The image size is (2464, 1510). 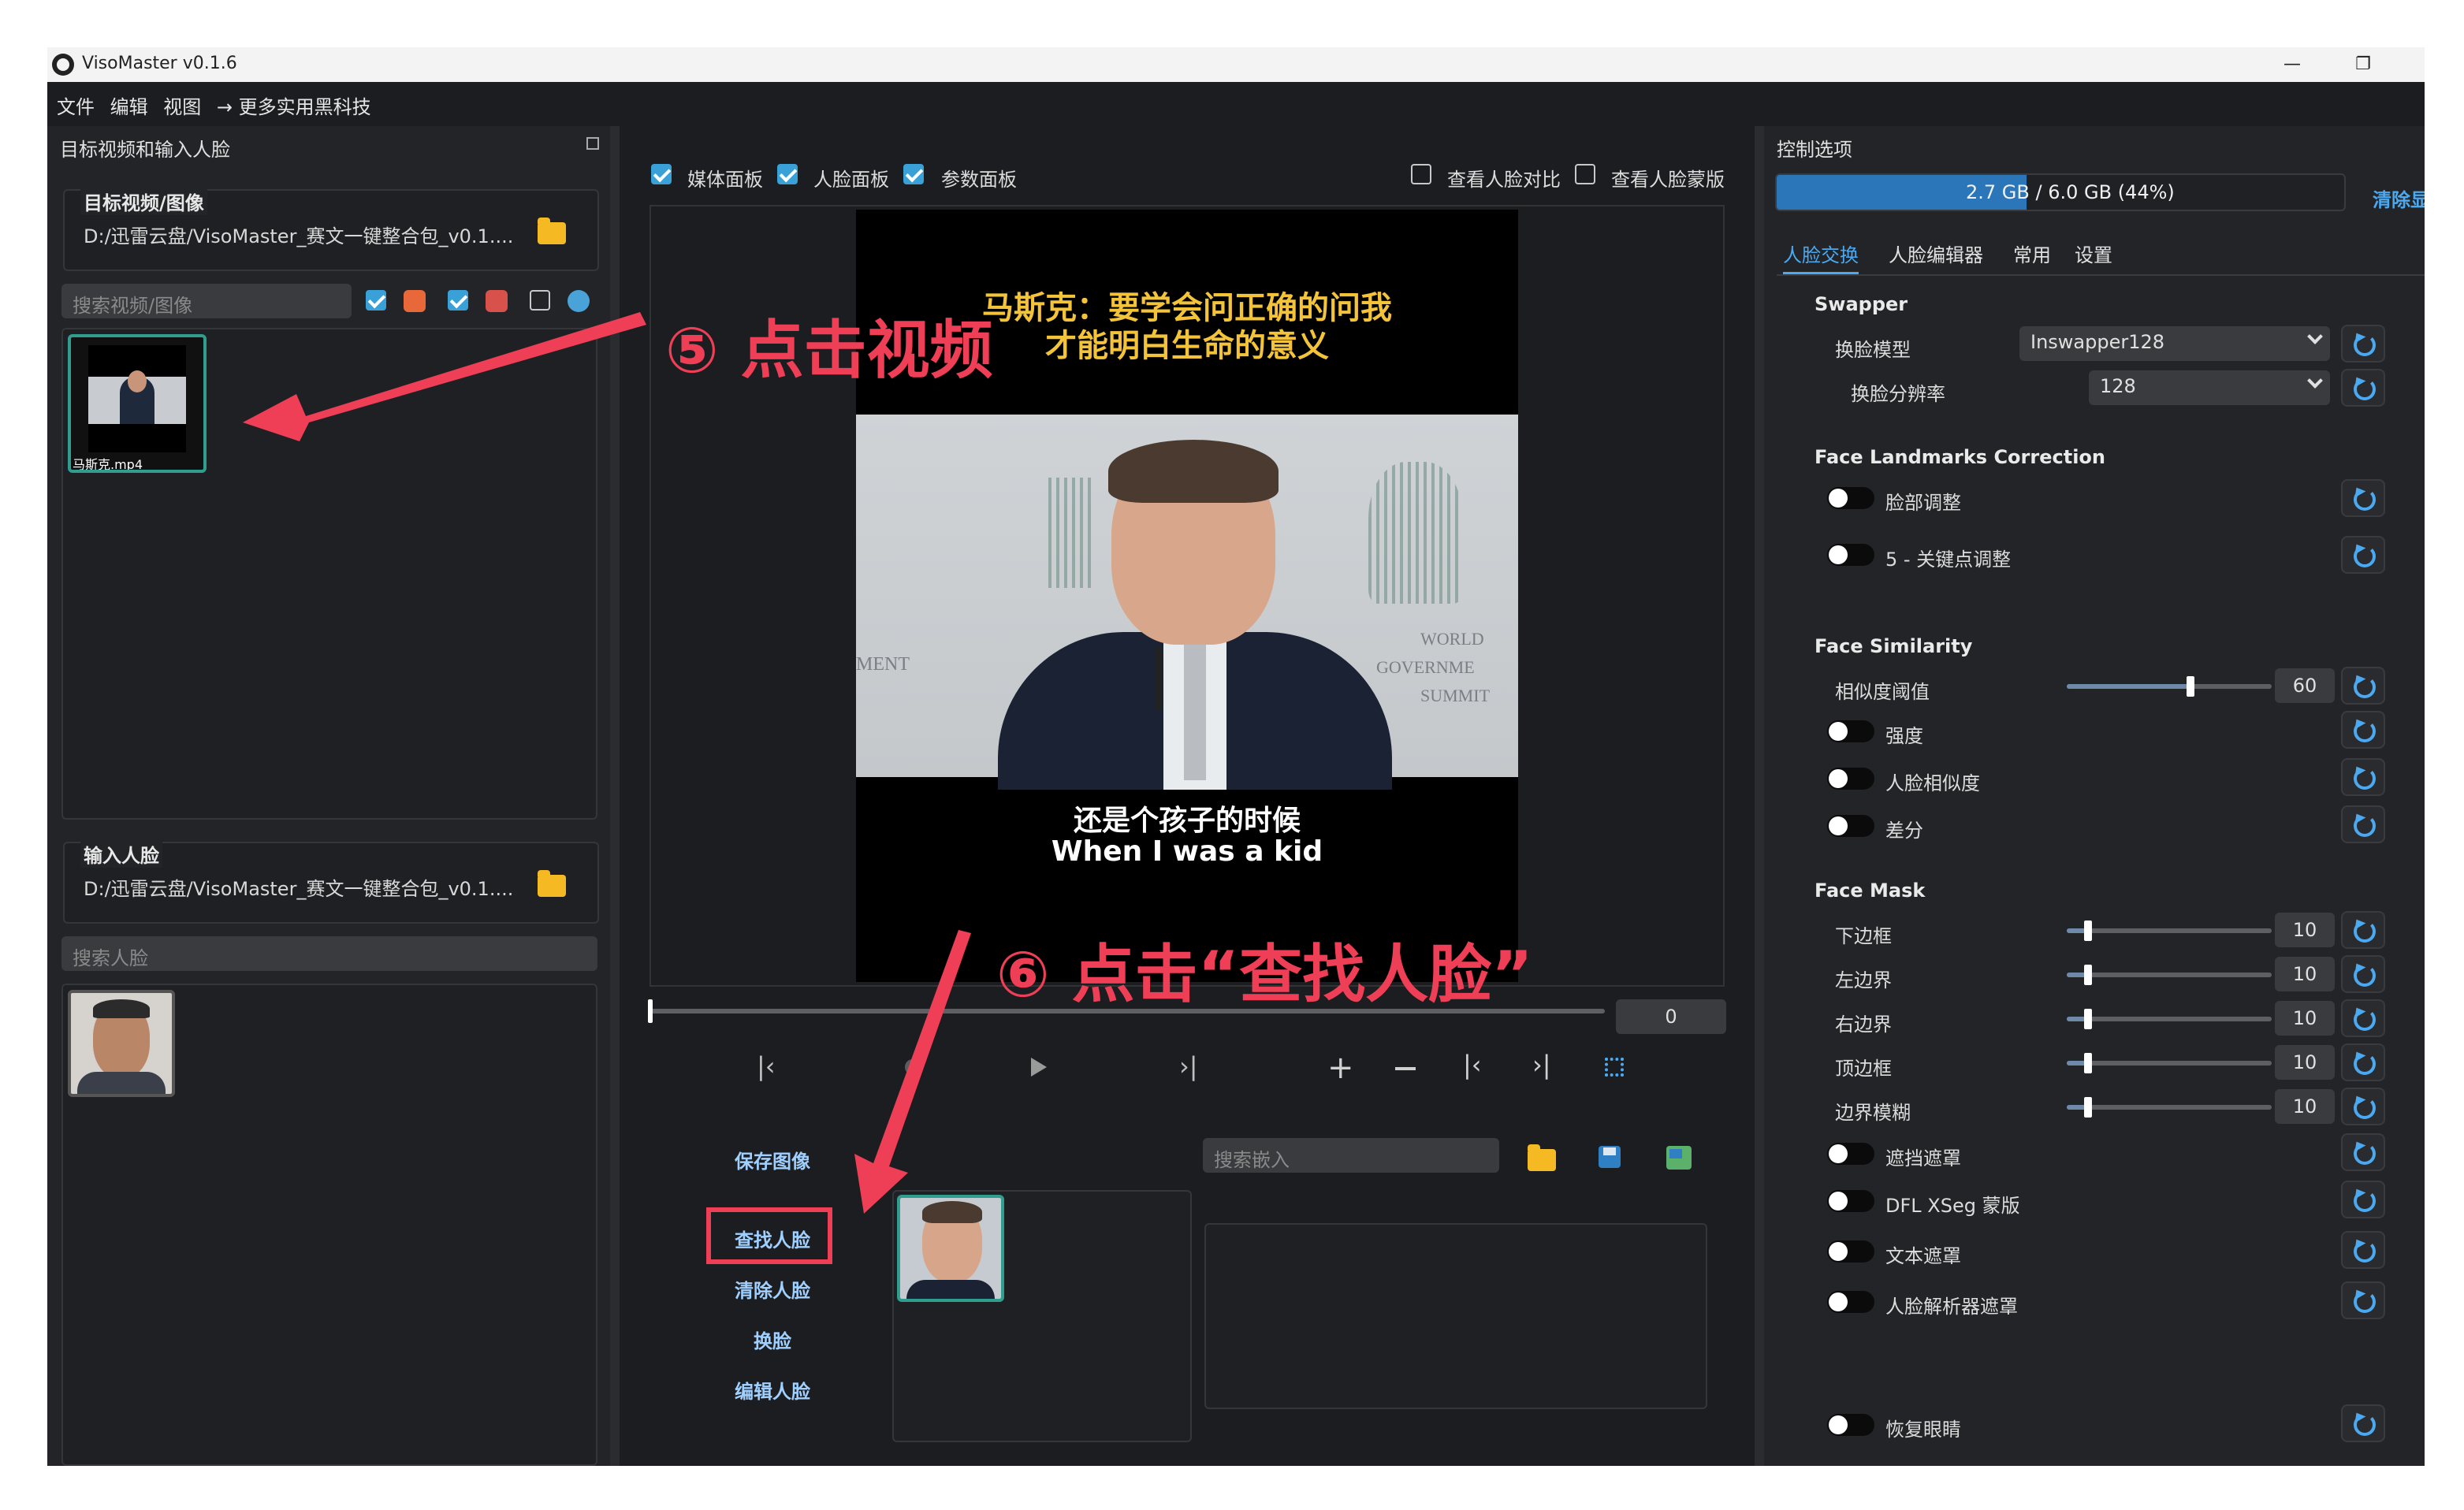 I want to click on swap-model-dropdown: Inswapper128, so click(x=2175, y=343).